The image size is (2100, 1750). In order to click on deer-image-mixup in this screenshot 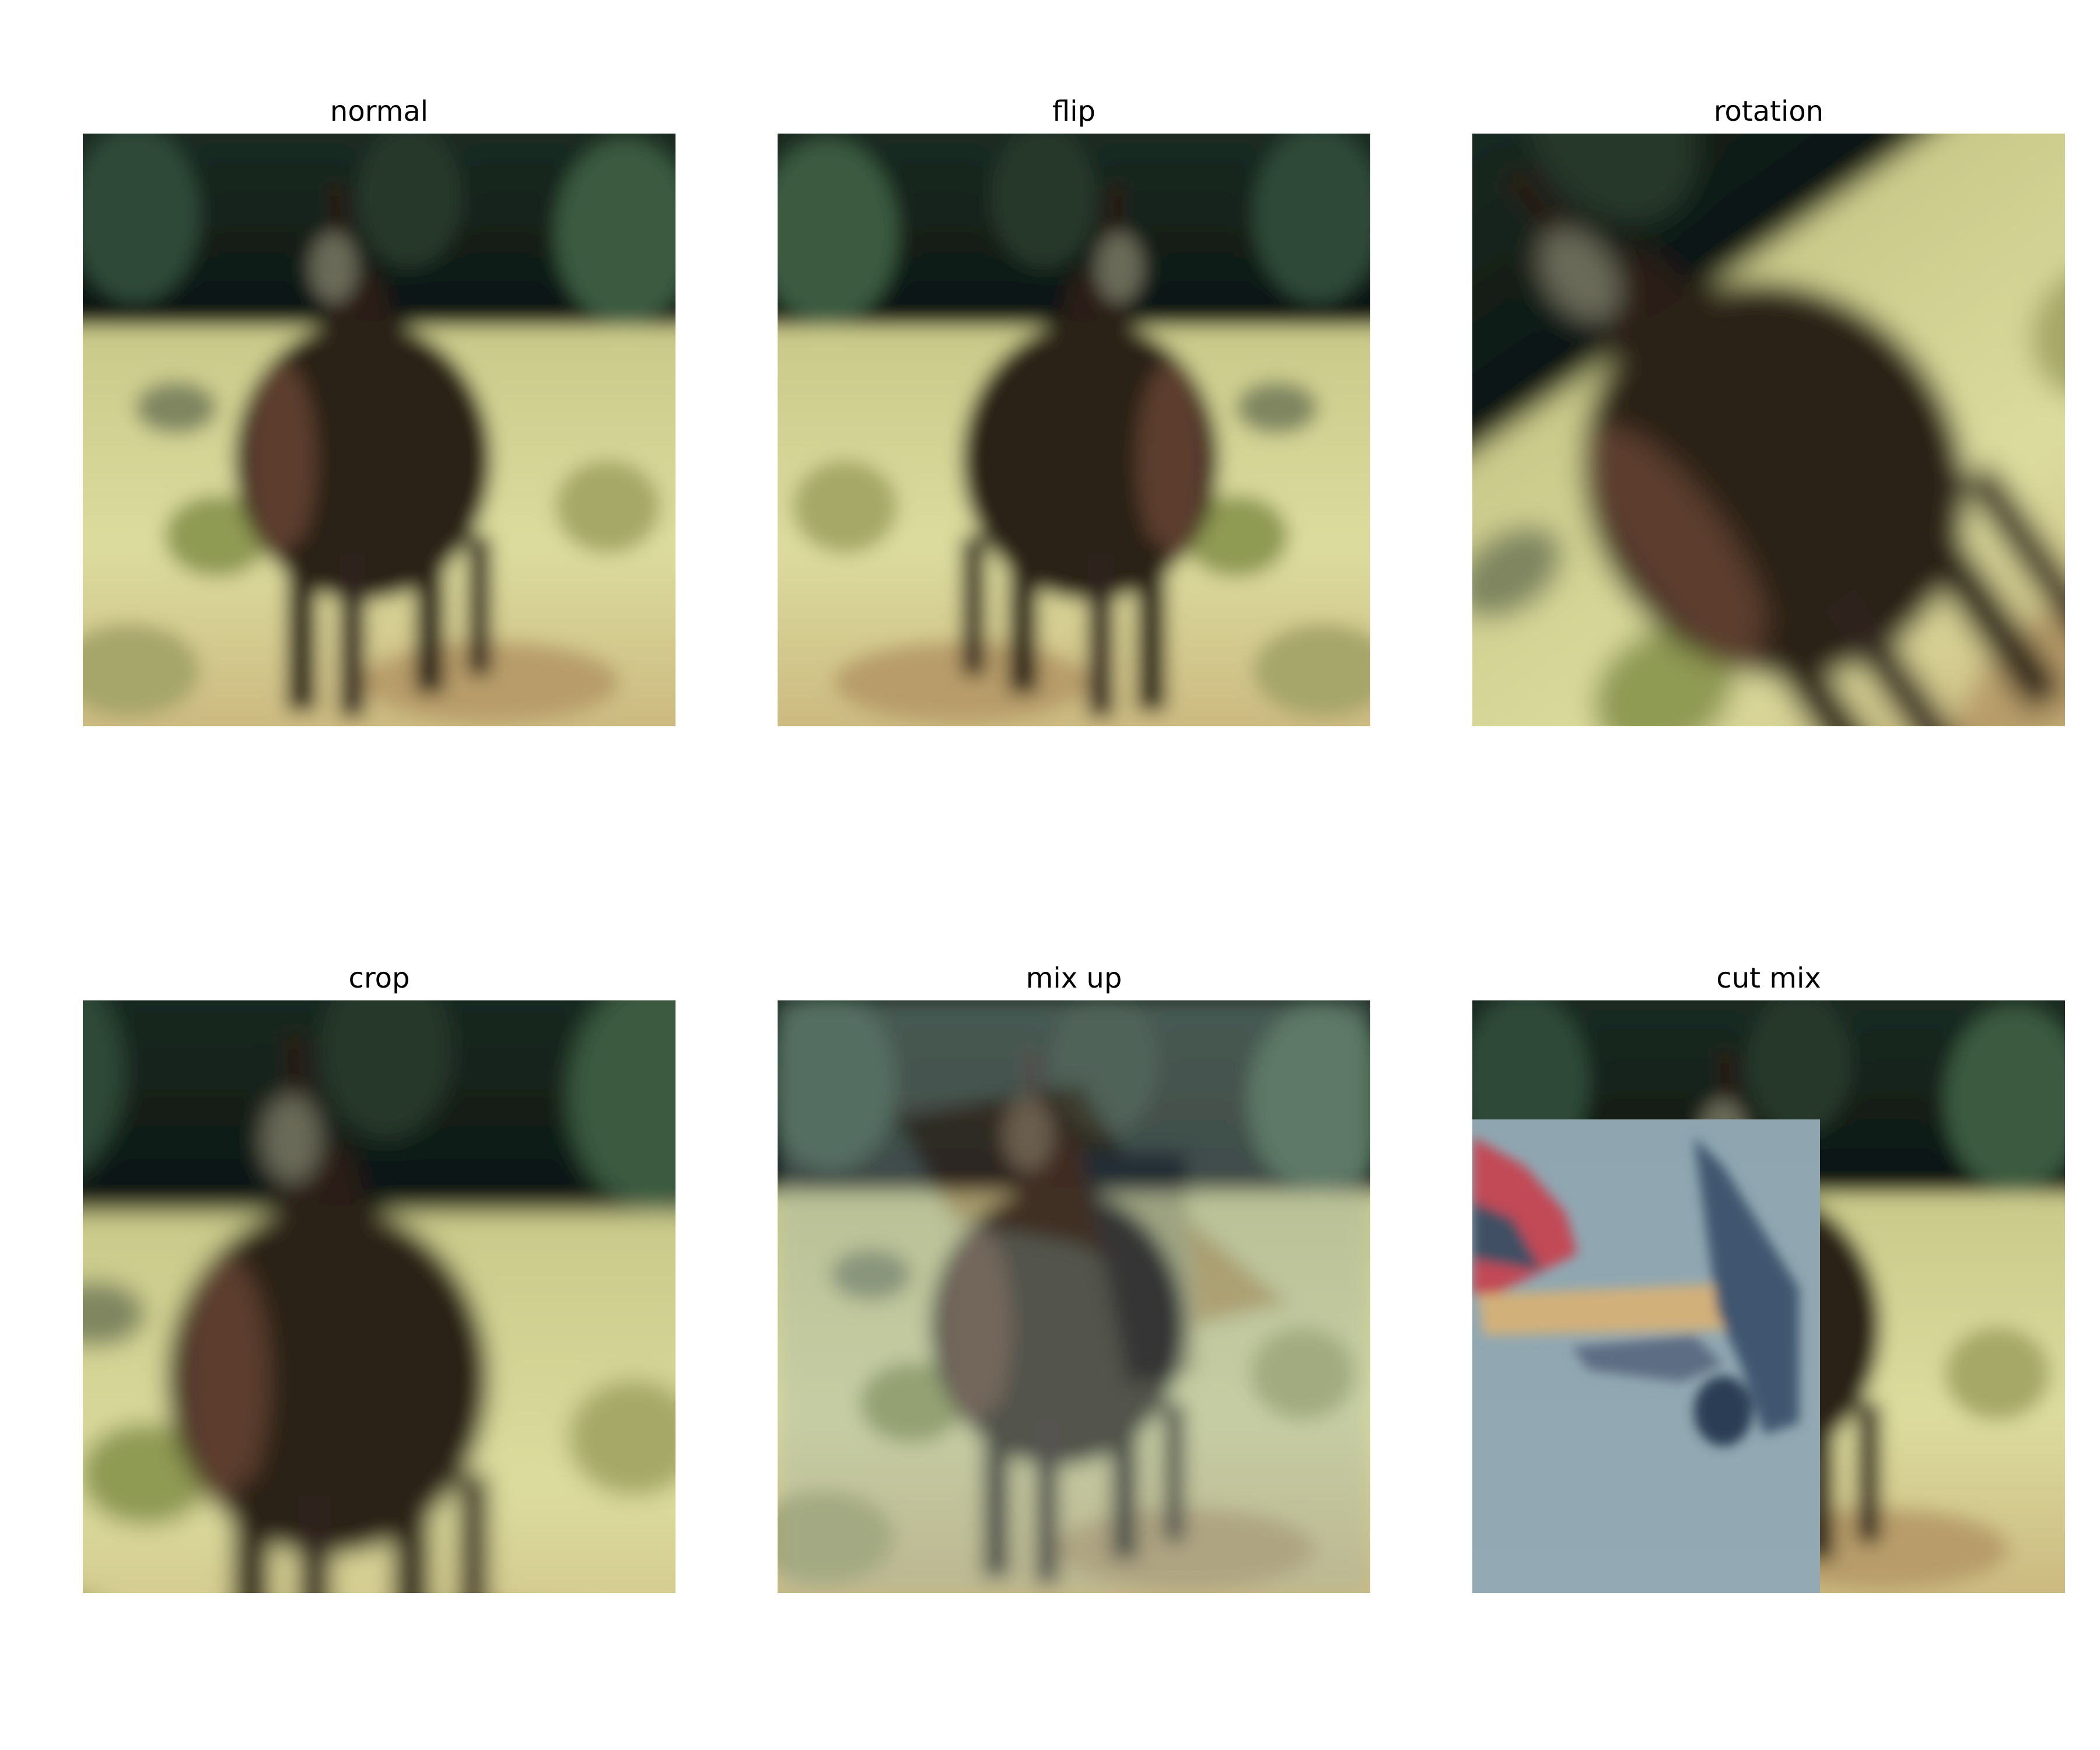, I will do `click(1074, 1296)`.